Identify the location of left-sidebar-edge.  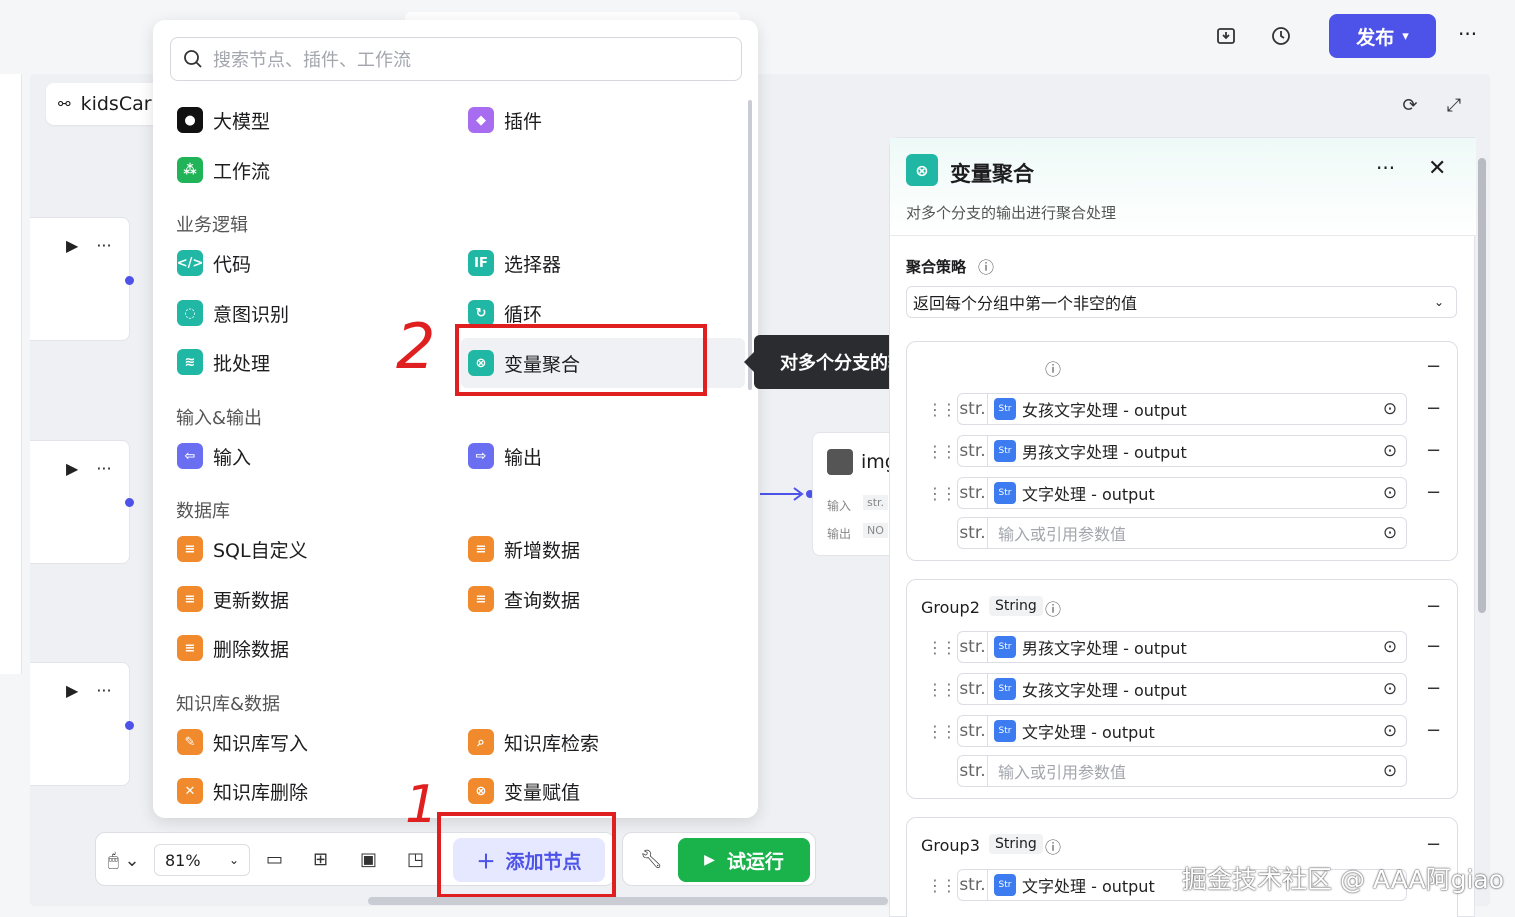
(11, 374).